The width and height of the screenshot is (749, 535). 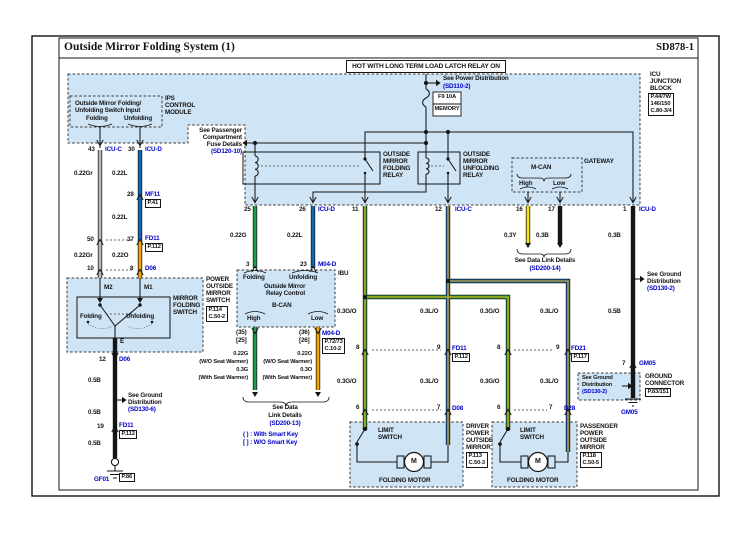 I want to click on pin-12r: 12, so click(x=438, y=209).